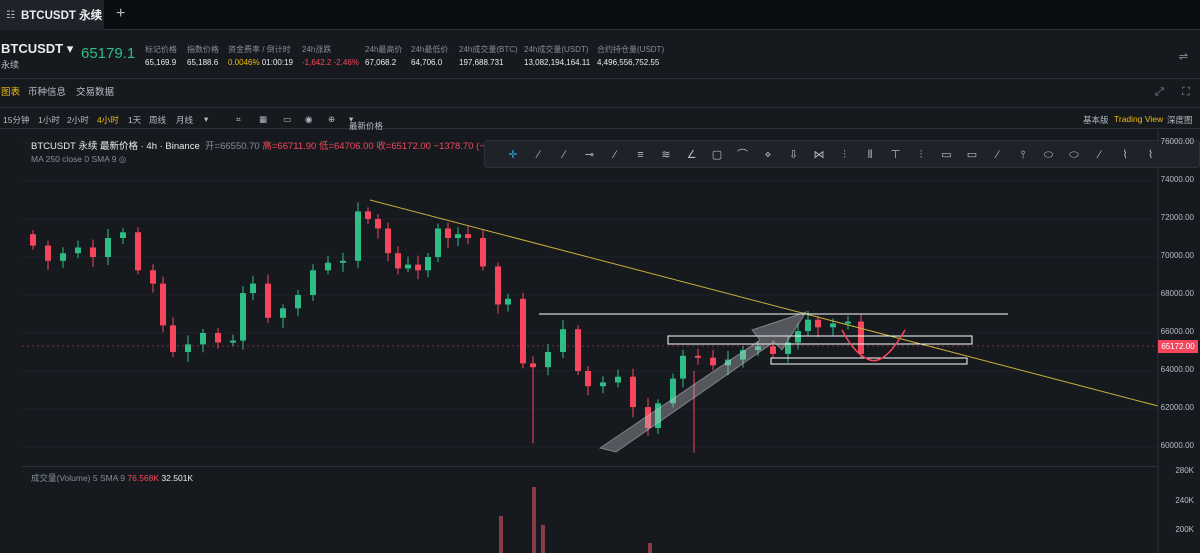 This screenshot has height=553, width=1200. Describe the element at coordinates (263, 119) in the screenshot. I see `templates-icon: ▦` at that location.